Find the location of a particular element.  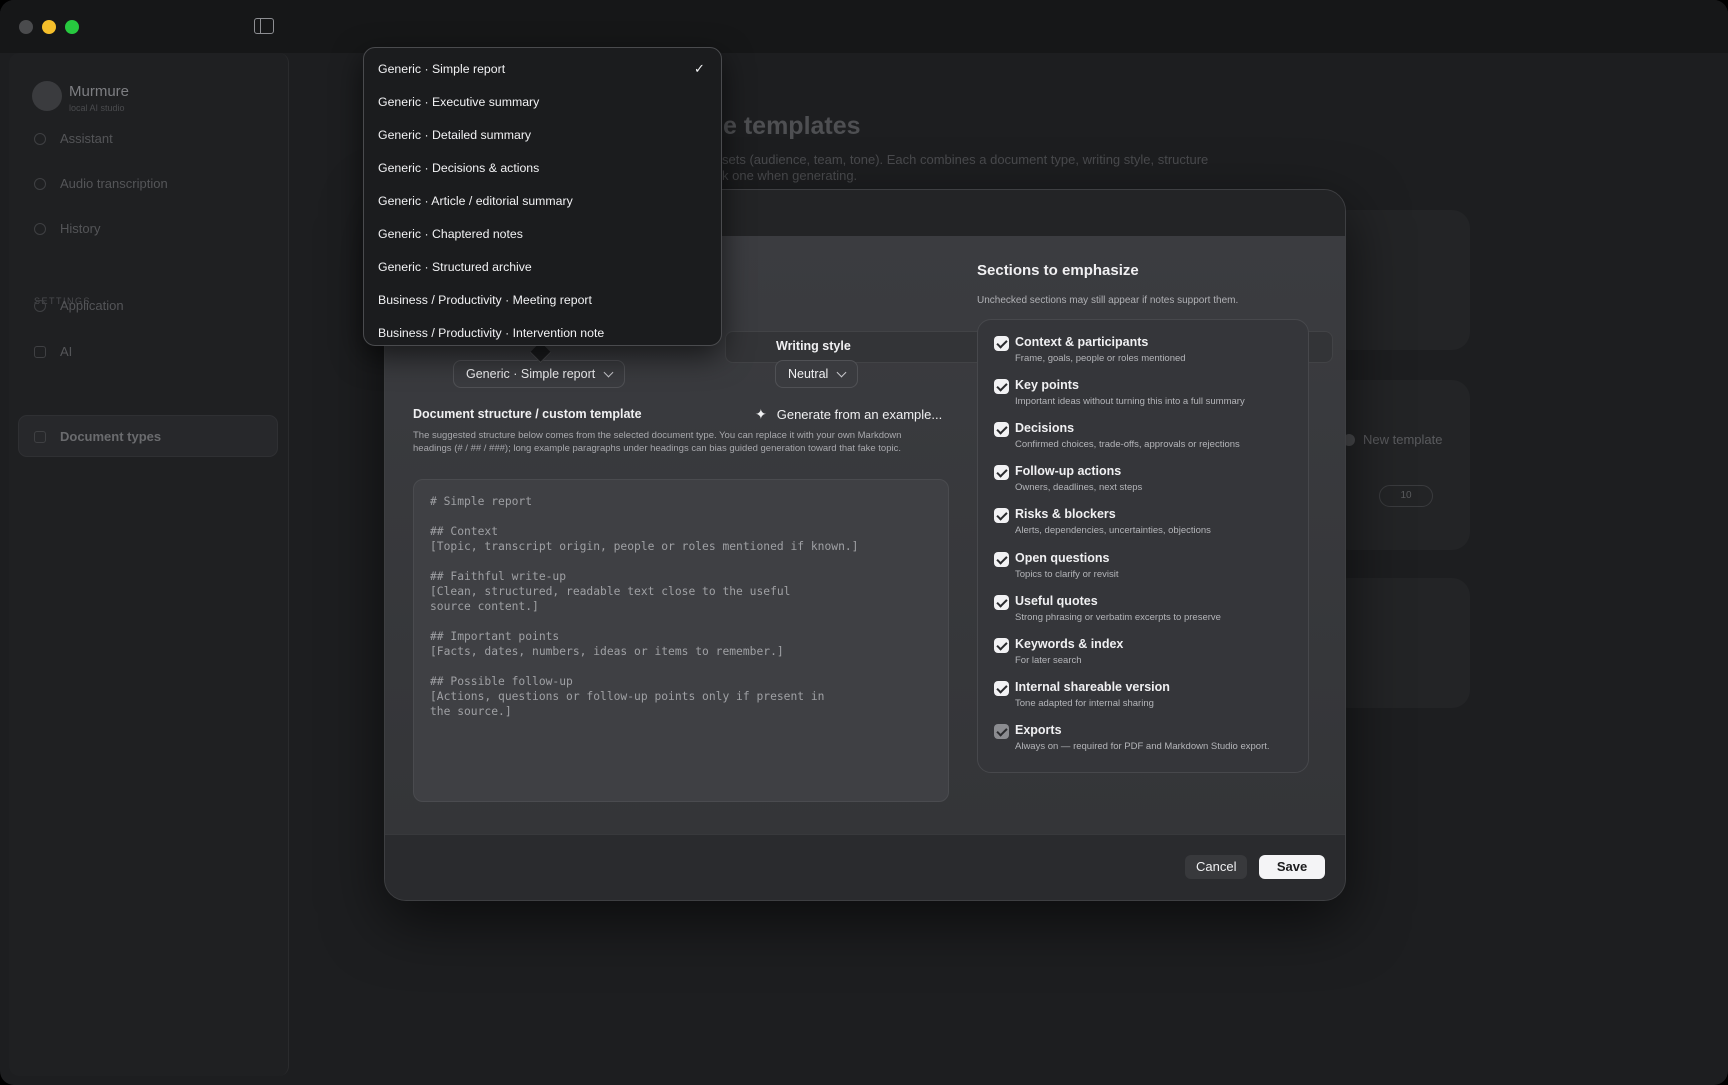

dropdown-option: Generic · Article / editorial summary is located at coordinates (475, 201).